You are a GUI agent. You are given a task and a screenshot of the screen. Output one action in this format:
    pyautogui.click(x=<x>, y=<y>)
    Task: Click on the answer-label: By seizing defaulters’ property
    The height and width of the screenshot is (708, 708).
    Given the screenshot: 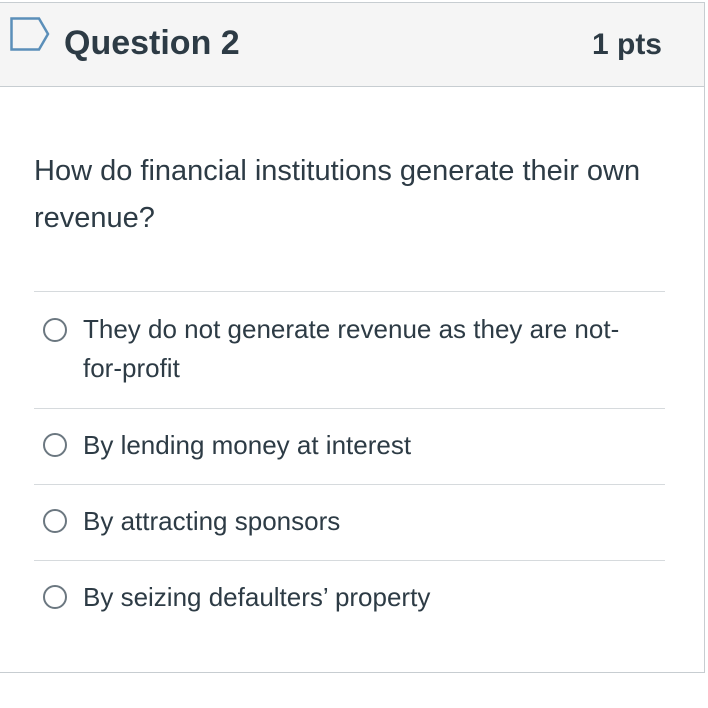 What is the action you would take?
    pyautogui.click(x=257, y=597)
    